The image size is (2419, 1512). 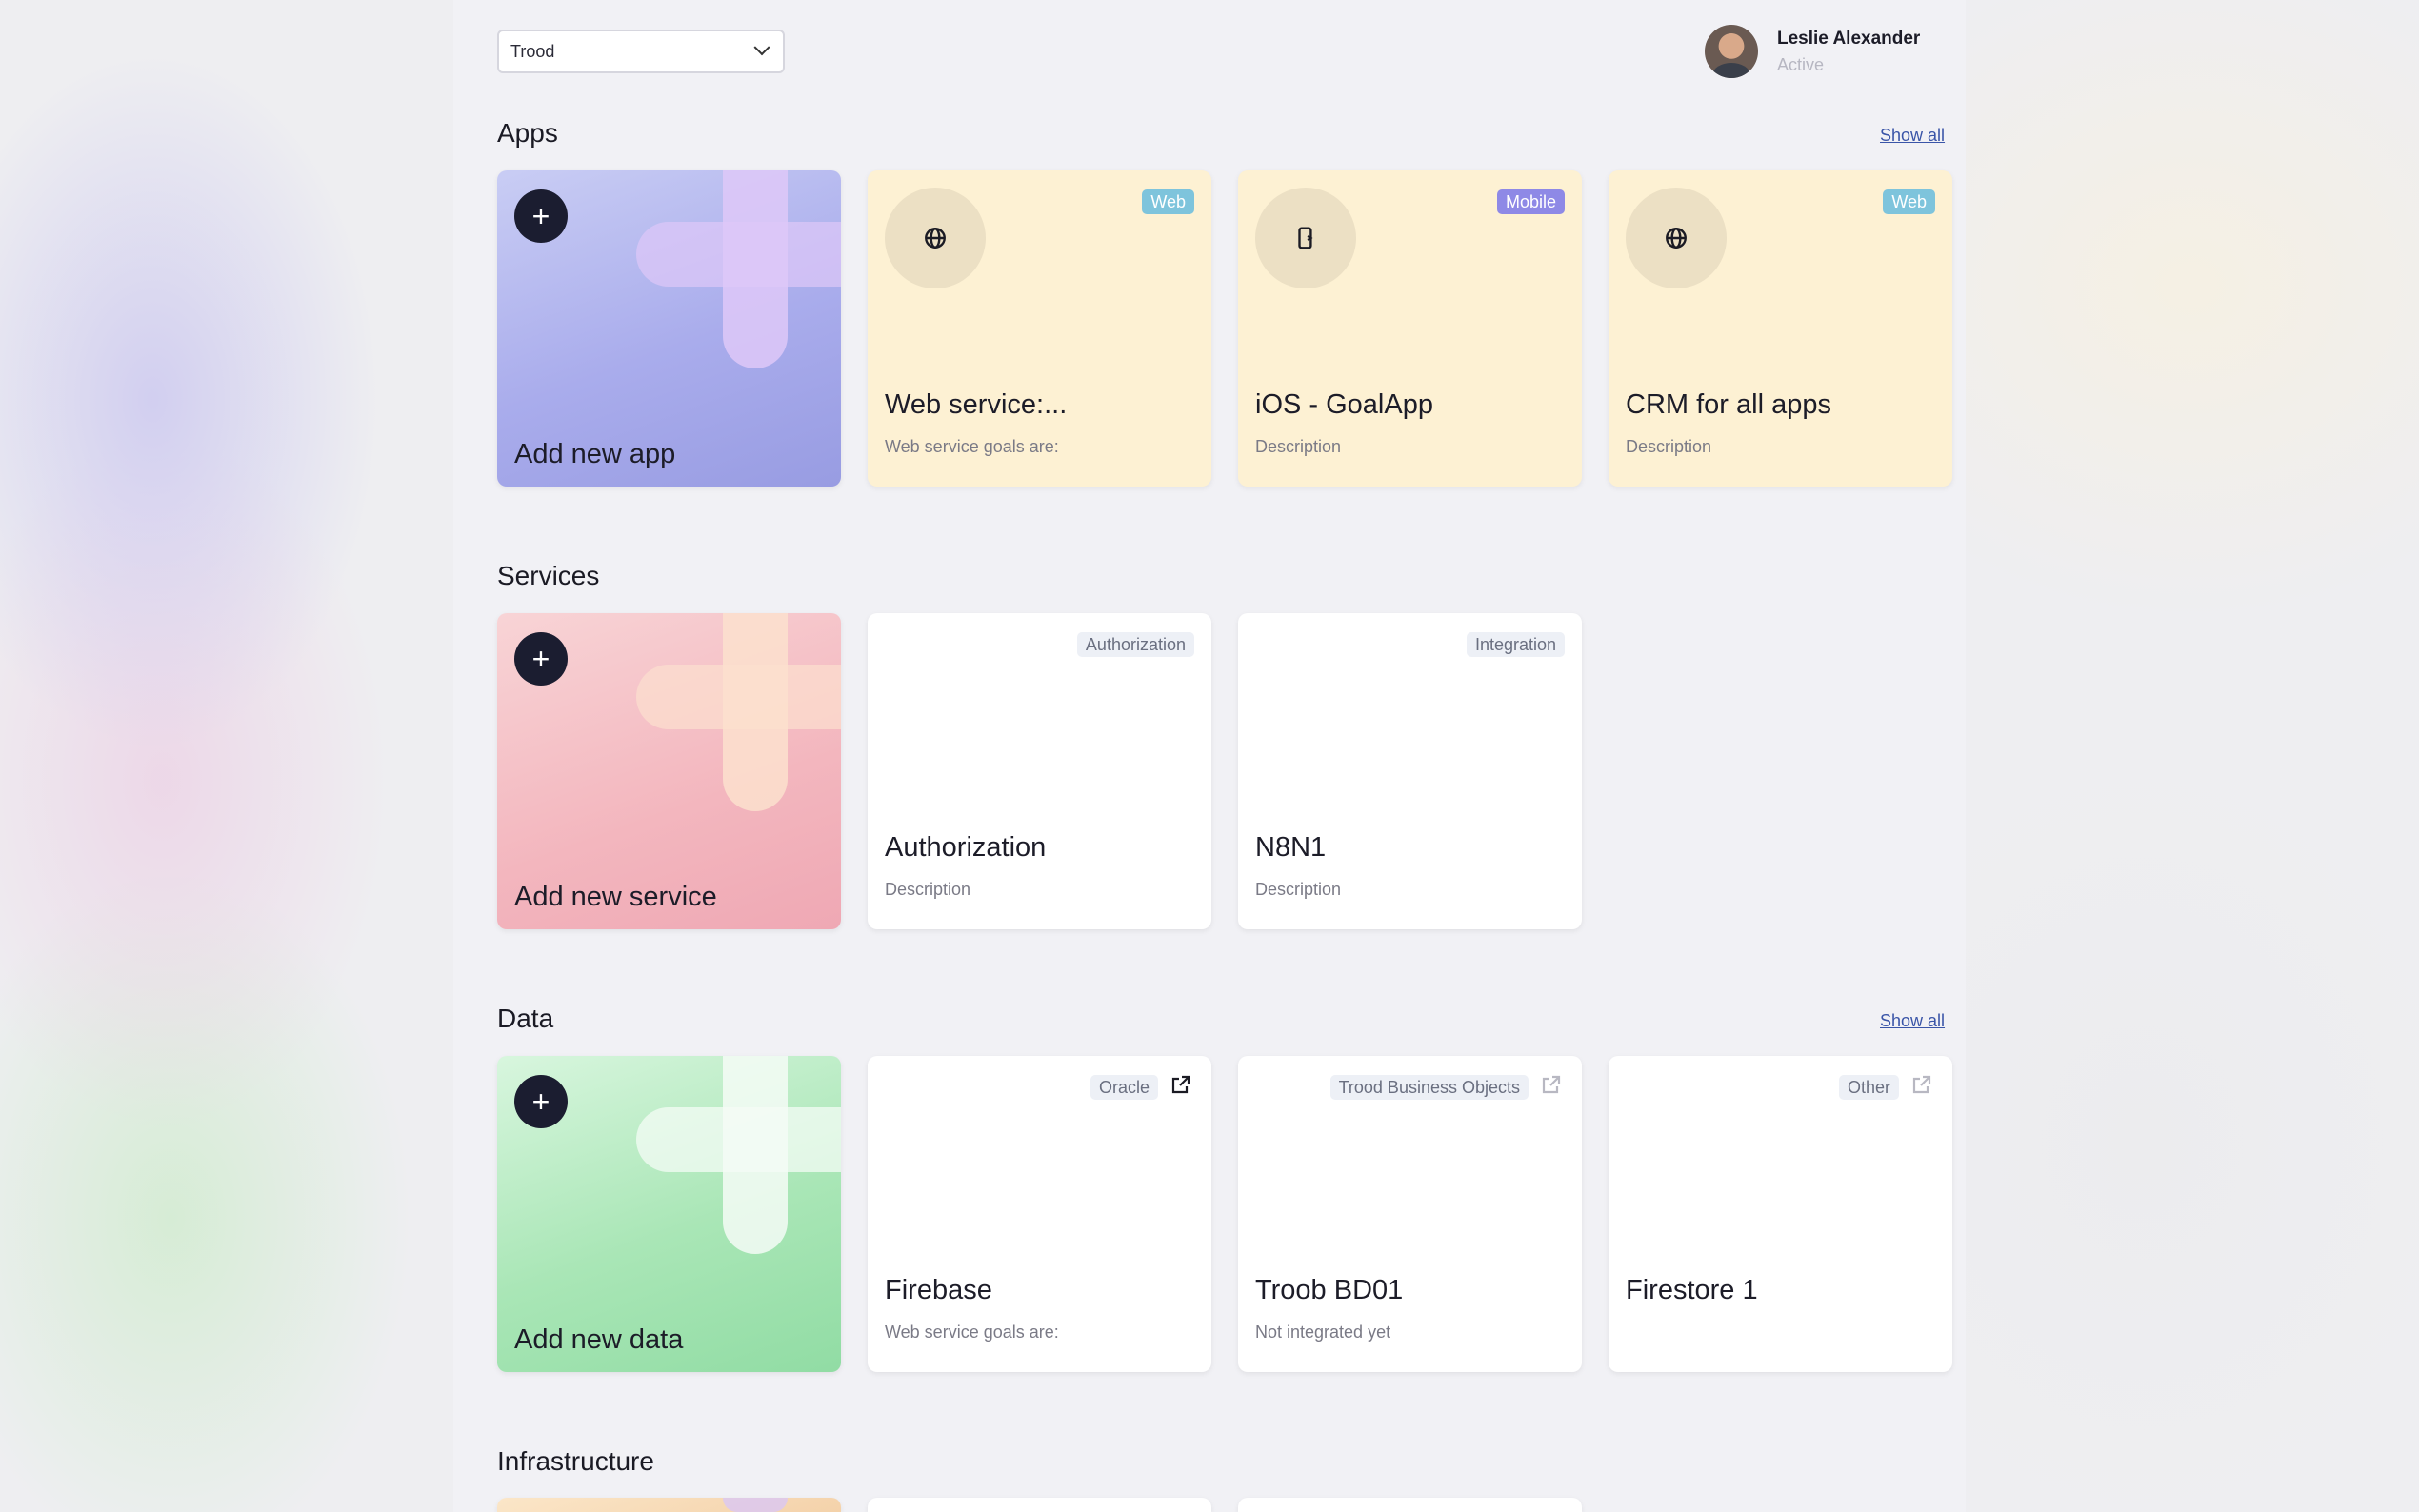 I want to click on workspace-select-value: Trood, so click(x=532, y=51).